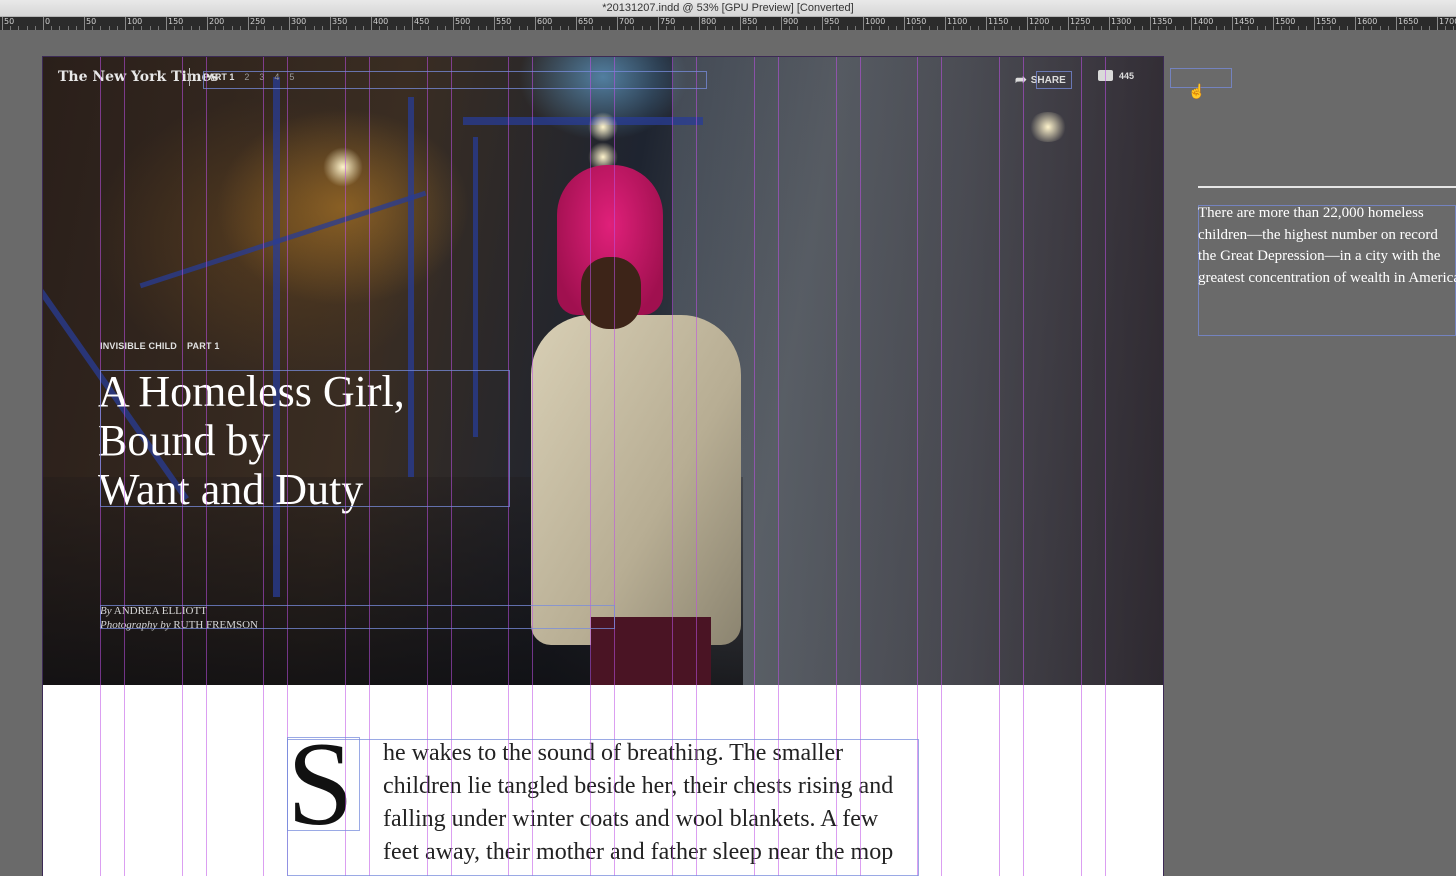 This screenshot has width=1456, height=876. Describe the element at coordinates (998, 21) in the screenshot. I see `ruler-label: 1150` at that location.